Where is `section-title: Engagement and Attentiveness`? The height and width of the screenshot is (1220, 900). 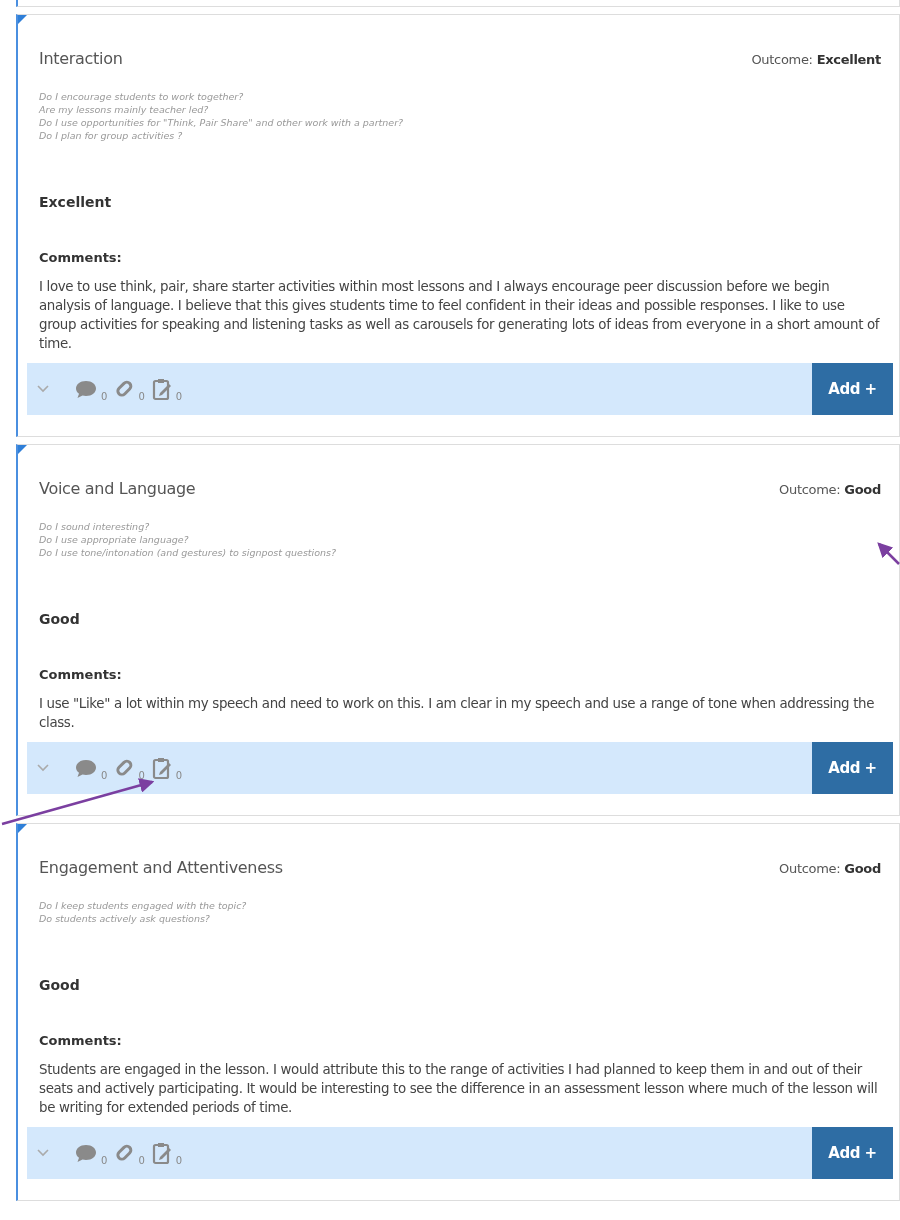 section-title: Engagement and Attentiveness is located at coordinates (161, 867).